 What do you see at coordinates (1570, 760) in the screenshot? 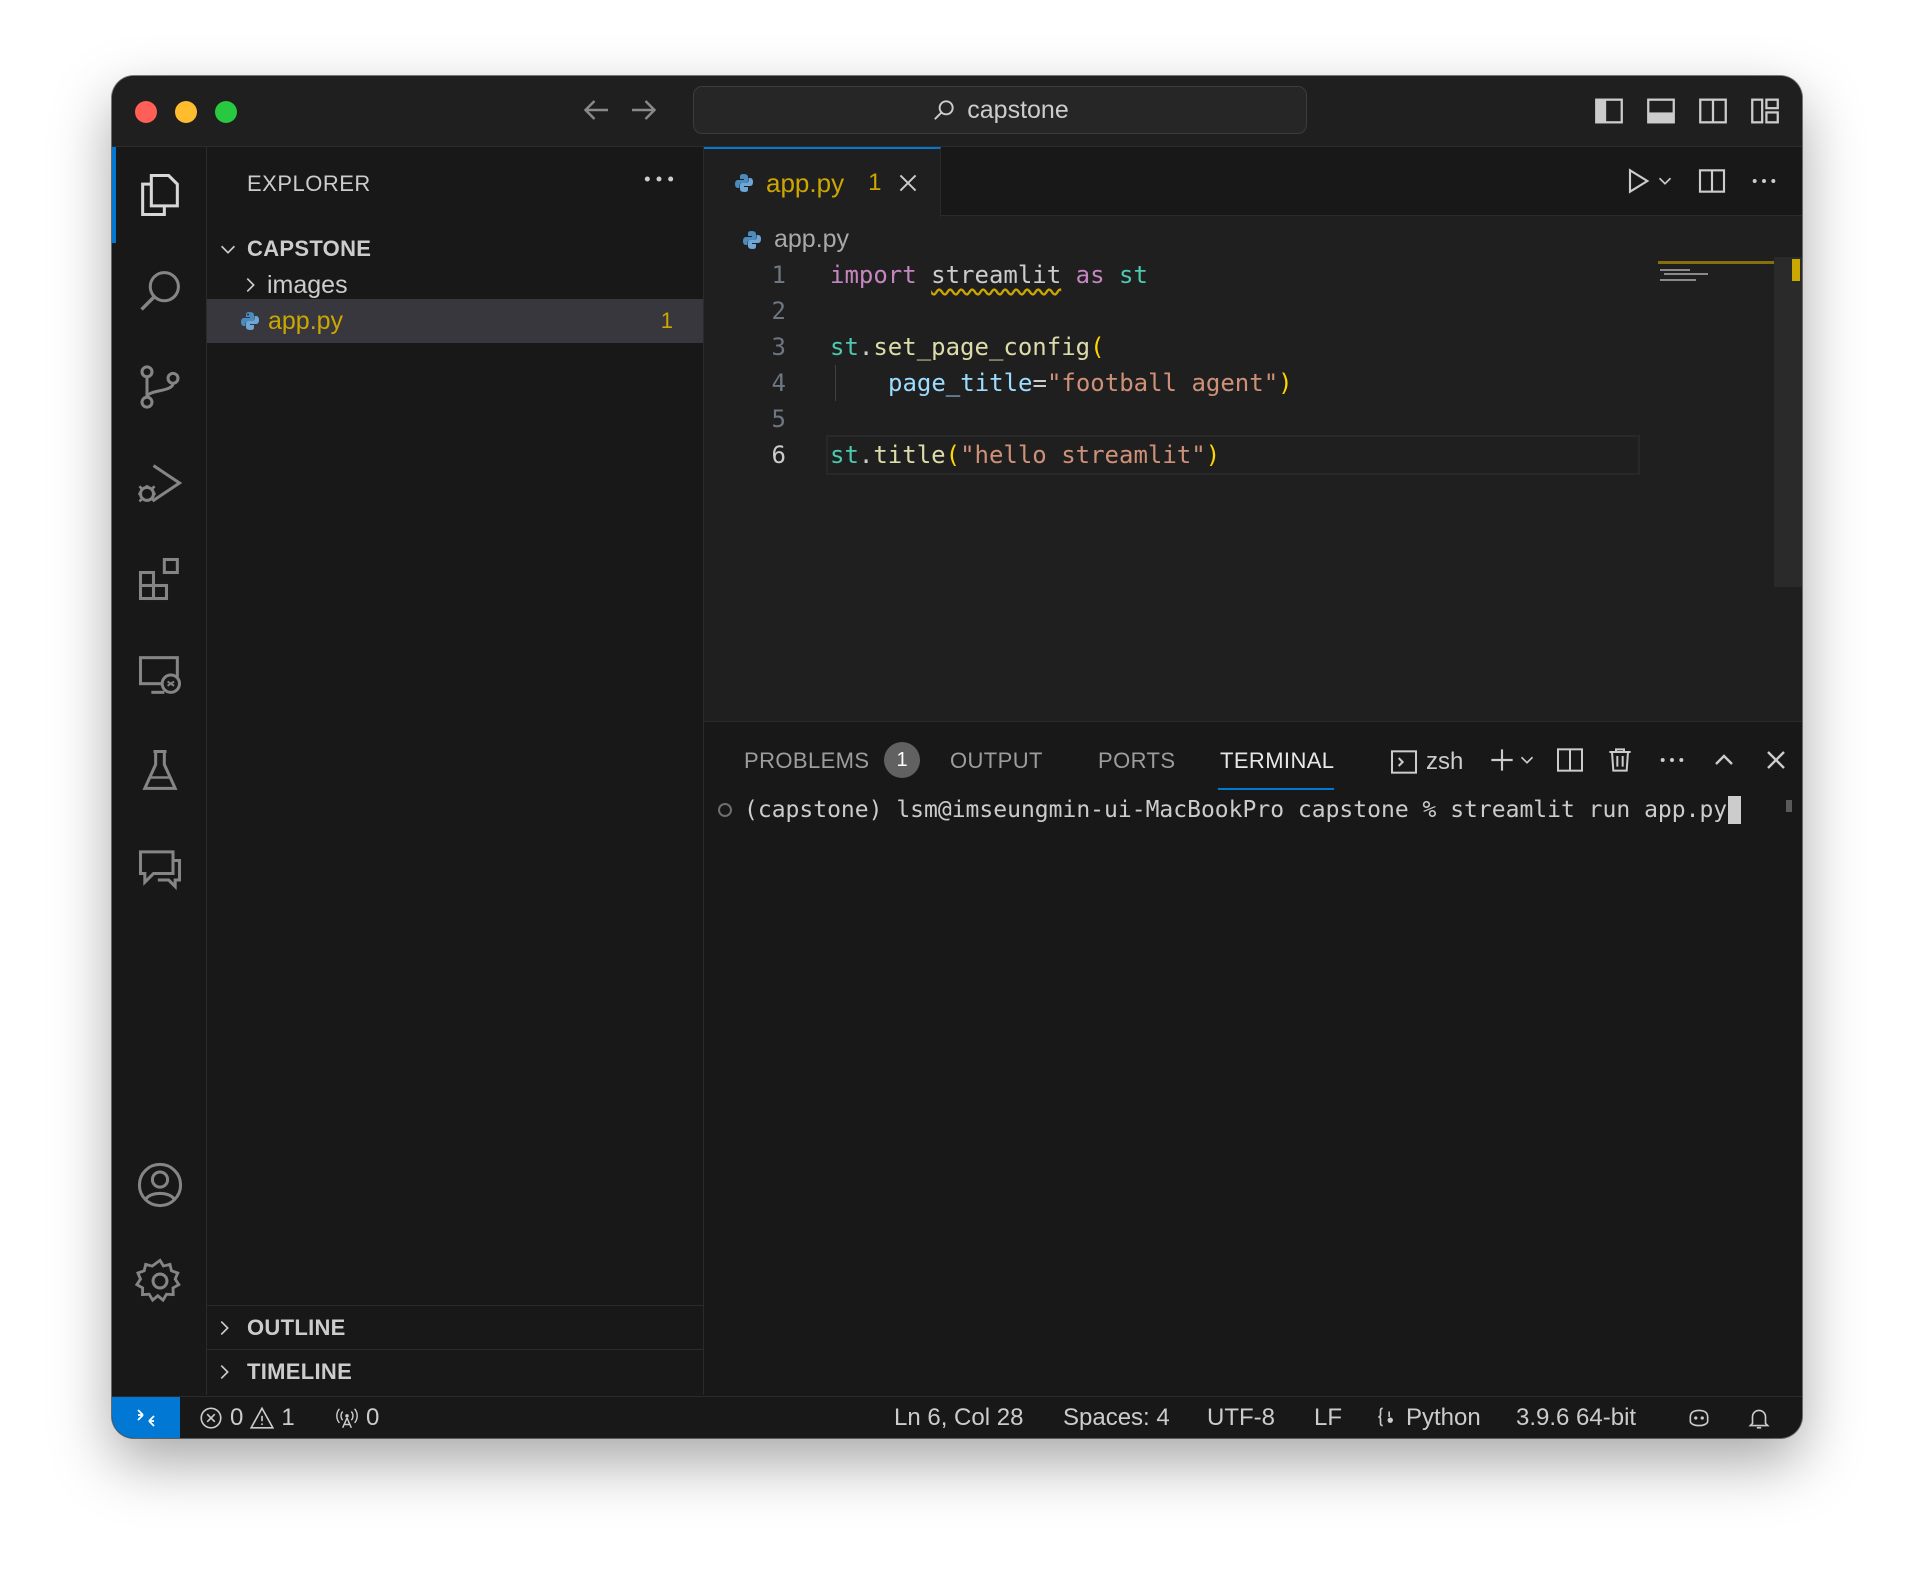
I see `split-terminal-icon` at bounding box center [1570, 760].